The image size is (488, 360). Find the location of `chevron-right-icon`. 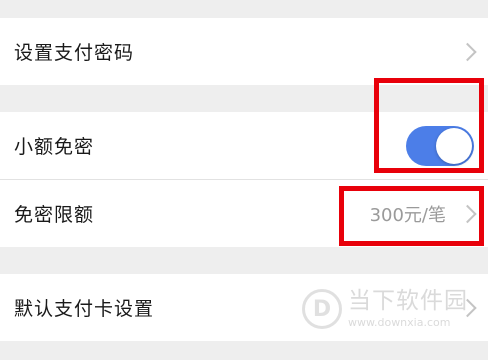

chevron-right-icon is located at coordinates (467, 51).